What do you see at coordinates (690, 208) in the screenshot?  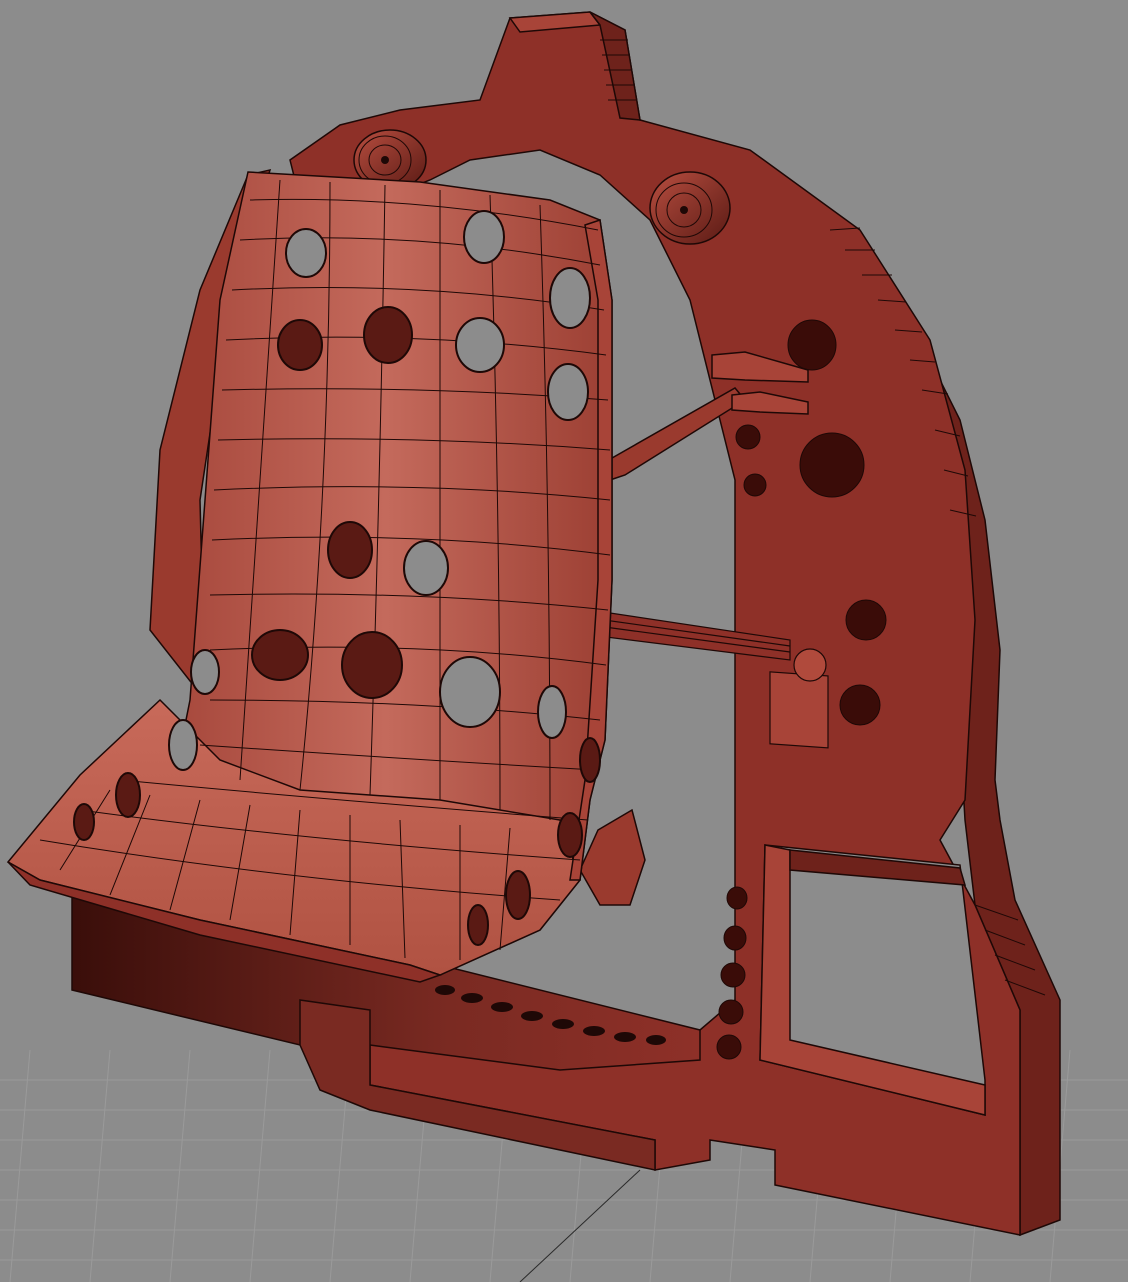 I see `pulley-right` at bounding box center [690, 208].